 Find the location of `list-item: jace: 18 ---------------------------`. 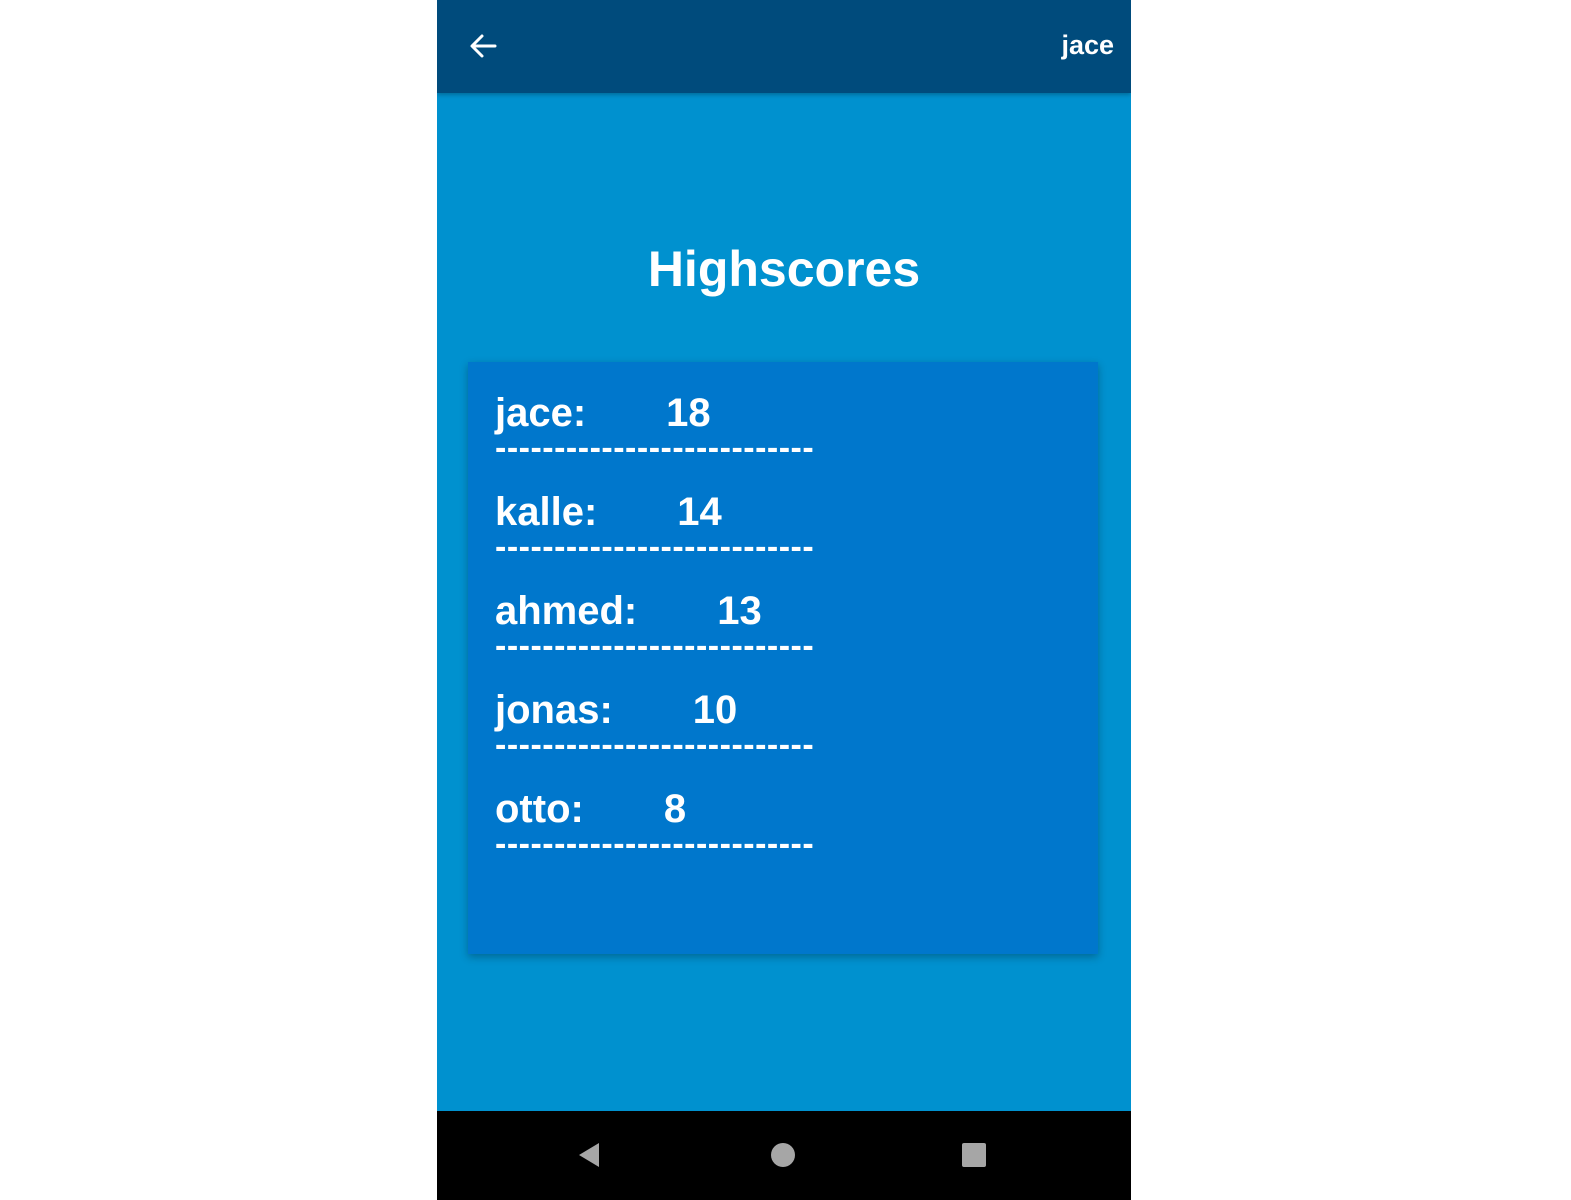

list-item: jace: 18 --------------------------- is located at coordinates (654, 437).